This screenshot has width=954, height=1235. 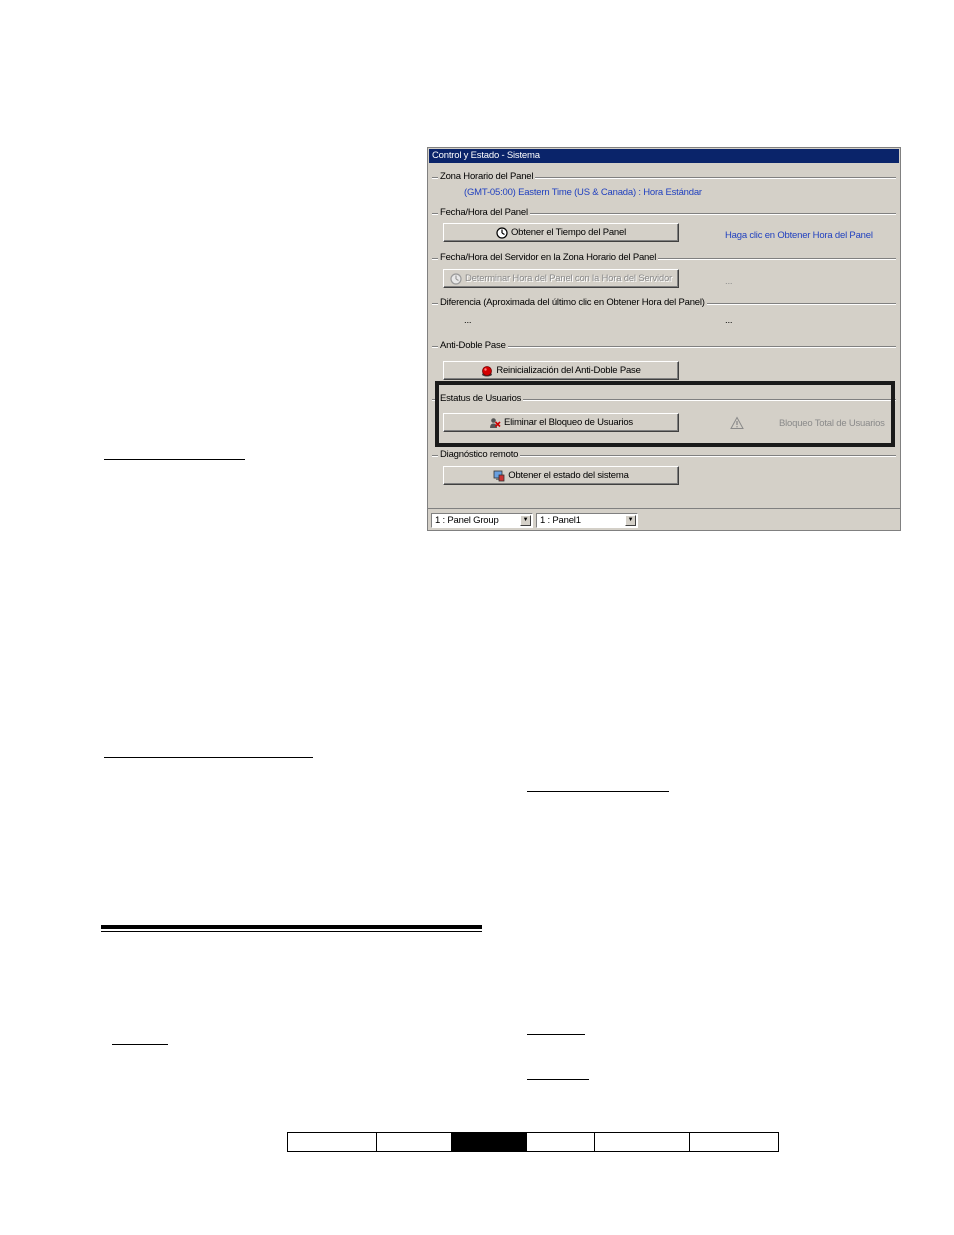 What do you see at coordinates (587, 520) in the screenshot?
I see `panel-select: 1 : Panel1 ▼` at bounding box center [587, 520].